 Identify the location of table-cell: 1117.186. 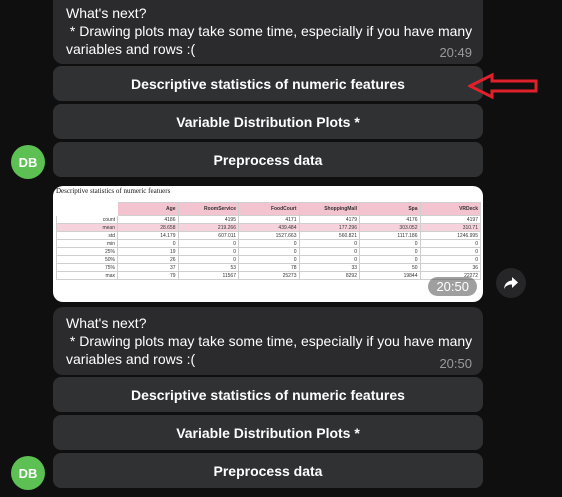
(390, 235).